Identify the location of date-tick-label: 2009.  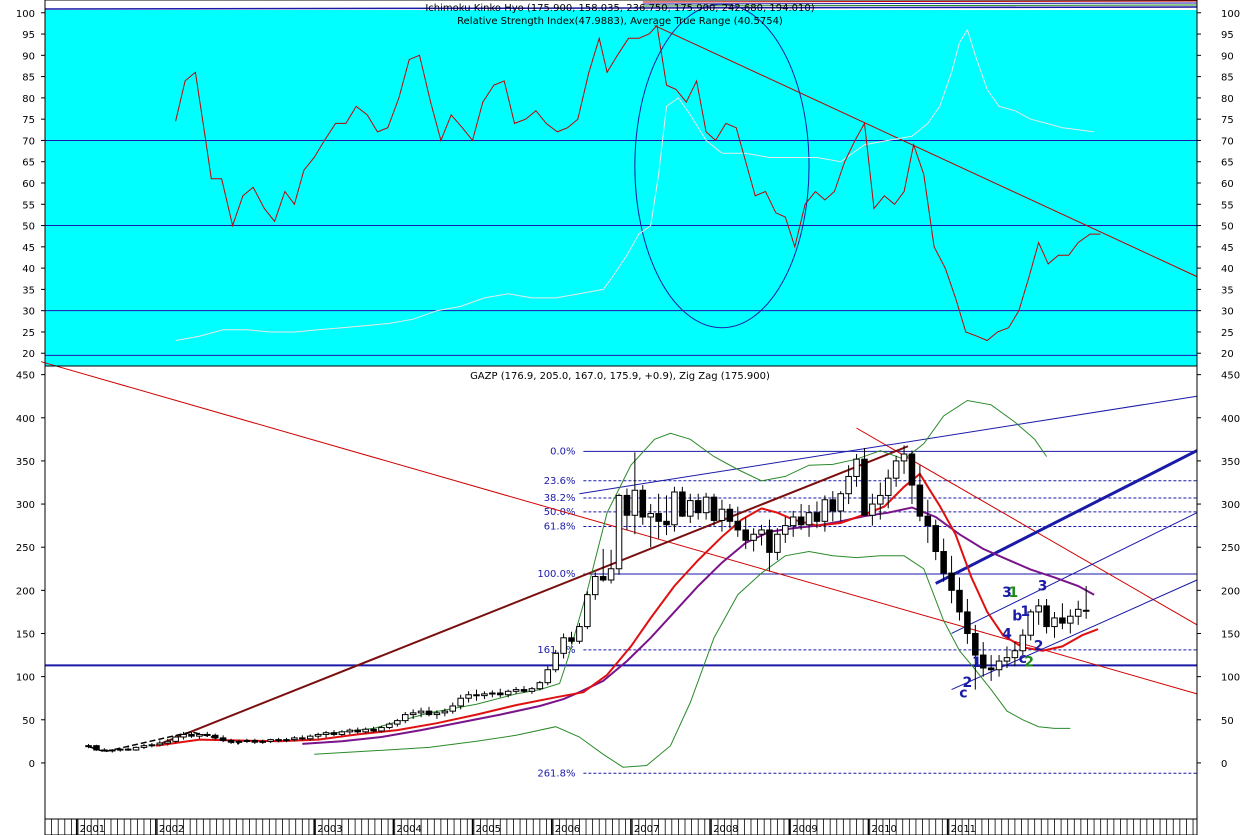
(804, 829).